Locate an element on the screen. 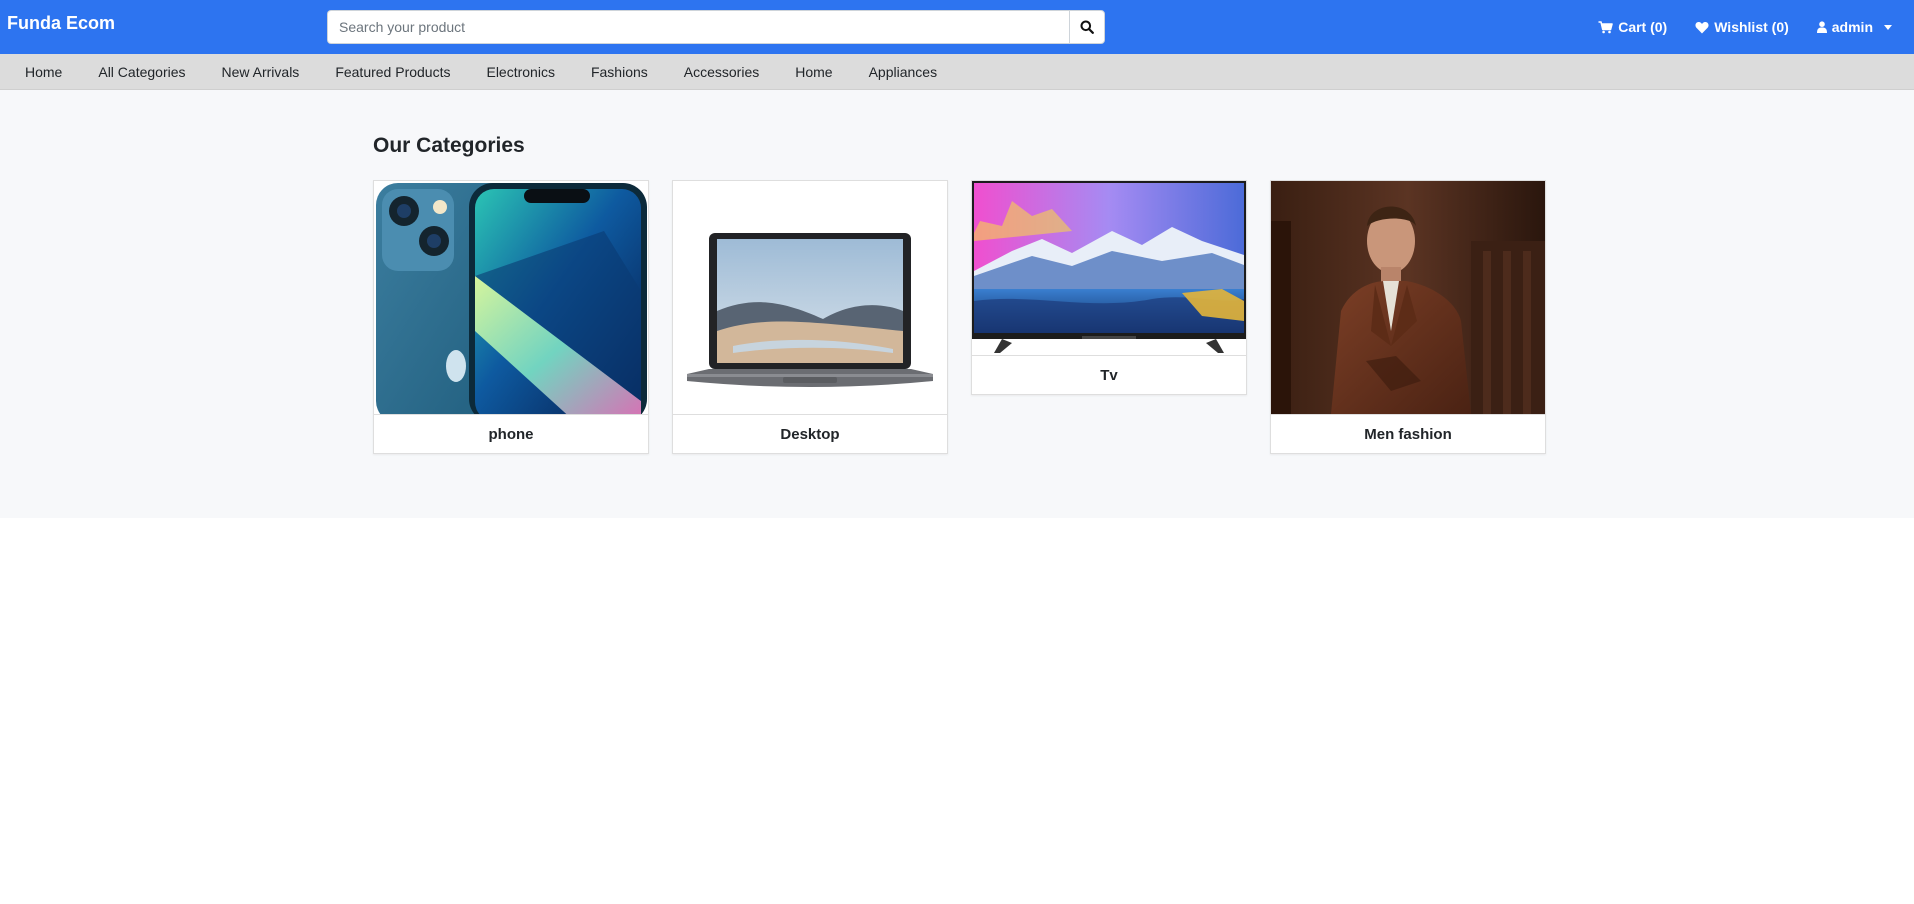  nav-item-electronics: Electronics is located at coordinates (520, 72).